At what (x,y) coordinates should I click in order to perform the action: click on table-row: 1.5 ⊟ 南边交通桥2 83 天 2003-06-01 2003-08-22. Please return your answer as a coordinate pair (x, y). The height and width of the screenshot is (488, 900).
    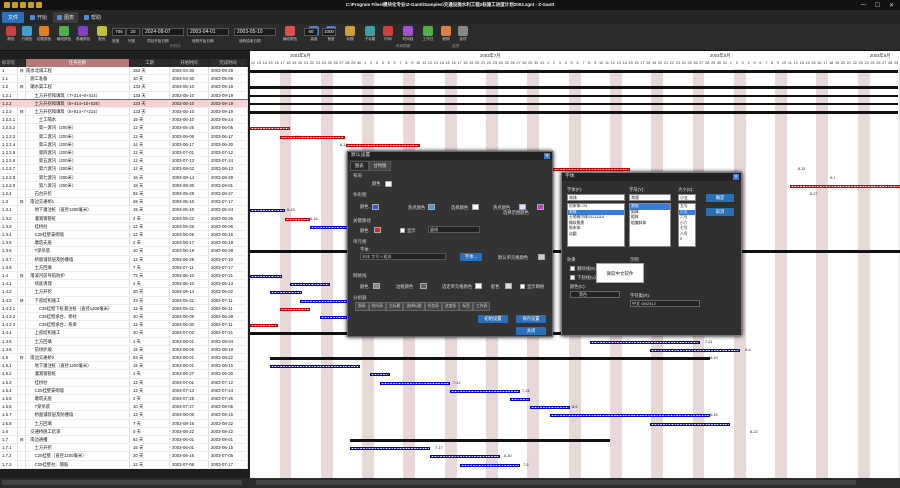
    Looking at the image, I should click on (124, 358).